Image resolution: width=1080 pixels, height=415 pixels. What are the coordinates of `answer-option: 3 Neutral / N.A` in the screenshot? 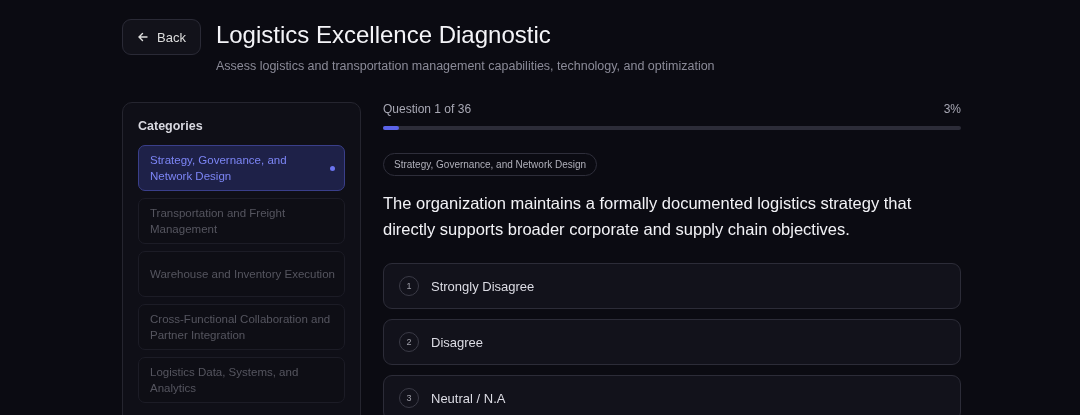 It's located at (672, 395).